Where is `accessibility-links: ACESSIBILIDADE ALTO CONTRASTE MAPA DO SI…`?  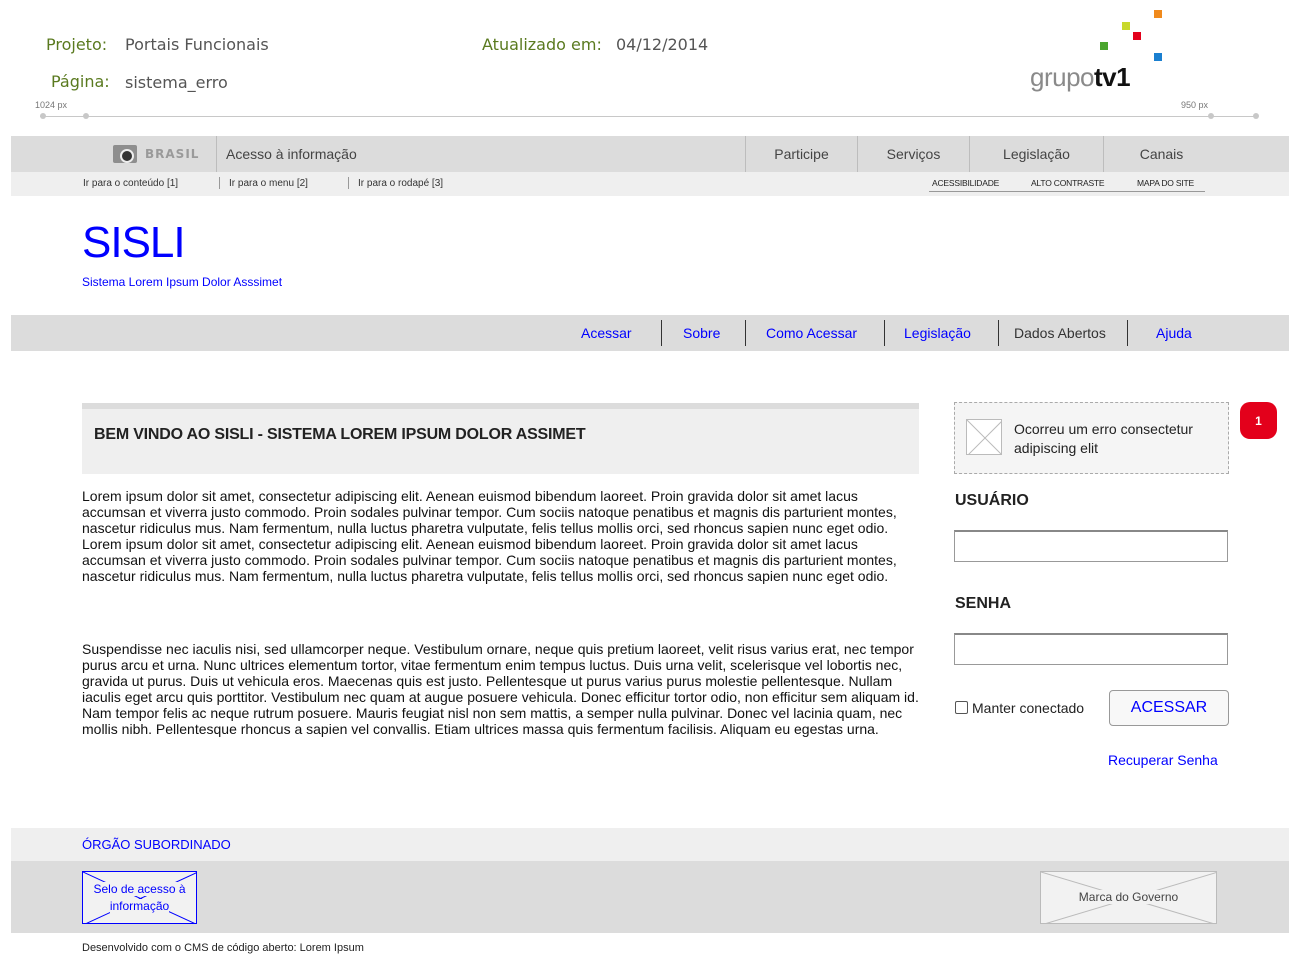 accessibility-links: ACESSIBILIDADE ALTO CONTRASTE MAPA DO SI… is located at coordinates (1067, 182).